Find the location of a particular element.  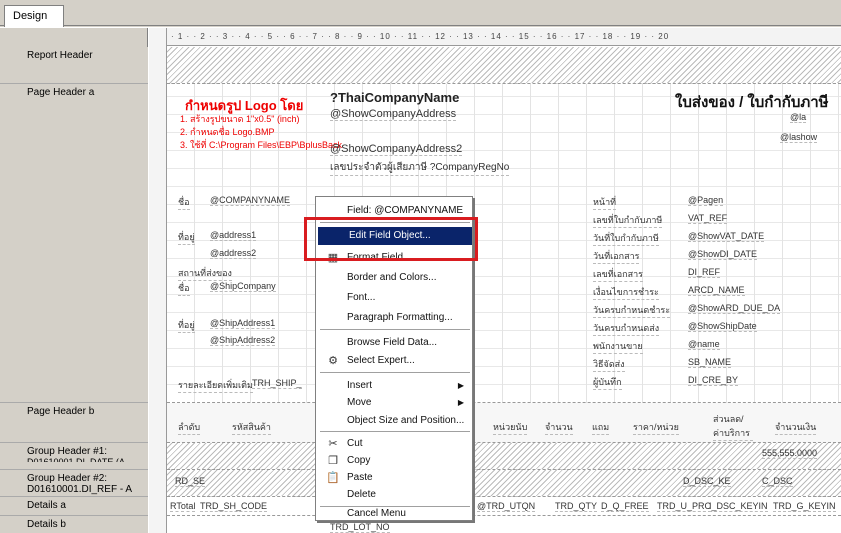

right-field-page: @Pagen is located at coordinates (706, 200).